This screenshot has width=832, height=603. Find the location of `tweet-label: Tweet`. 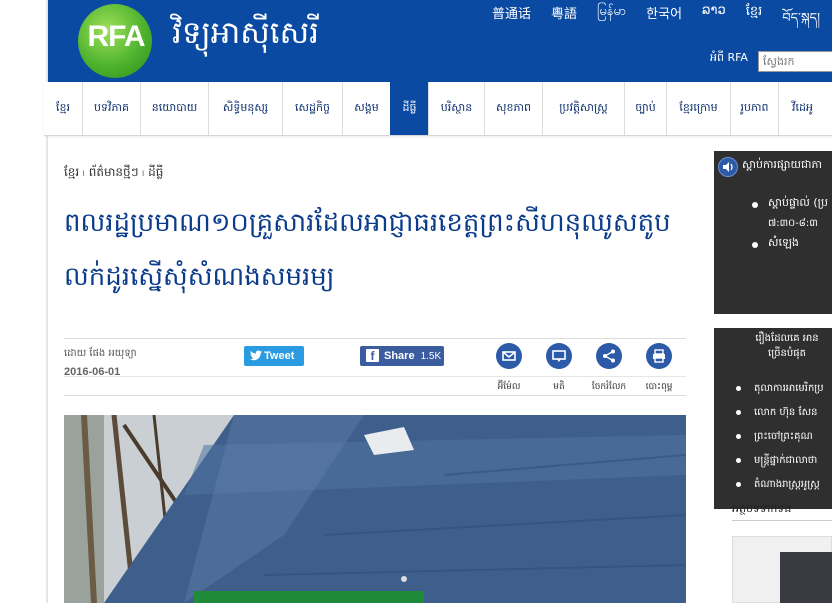

tweet-label: Tweet is located at coordinates (279, 356).